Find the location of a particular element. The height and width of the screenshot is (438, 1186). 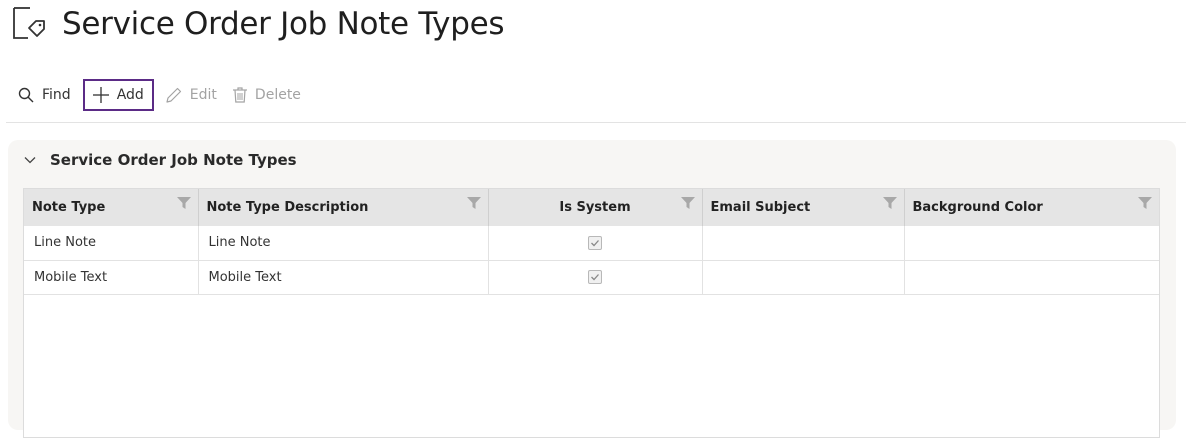

find-button: Find is located at coordinates (44, 95).